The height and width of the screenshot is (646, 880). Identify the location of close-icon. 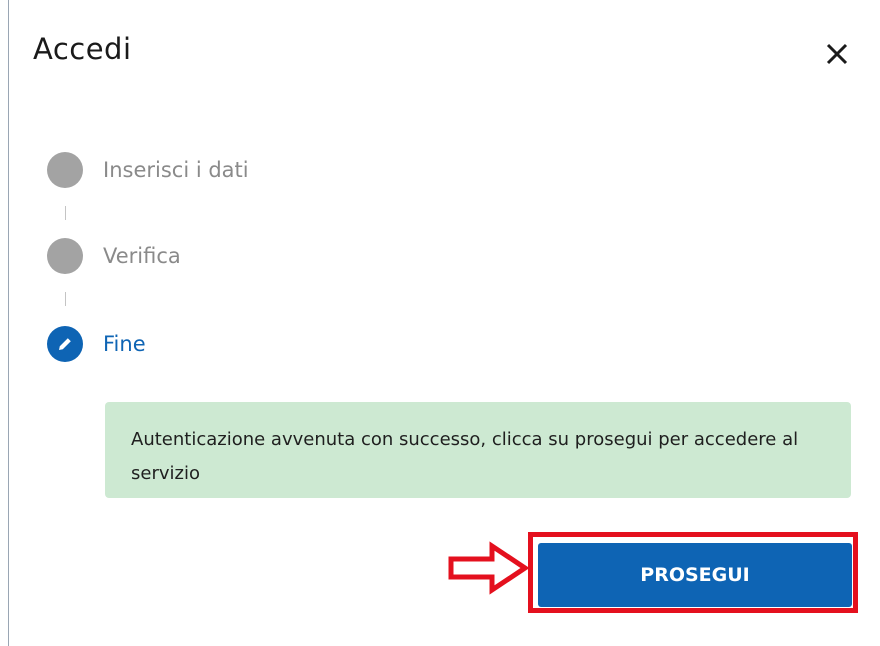
(837, 54).